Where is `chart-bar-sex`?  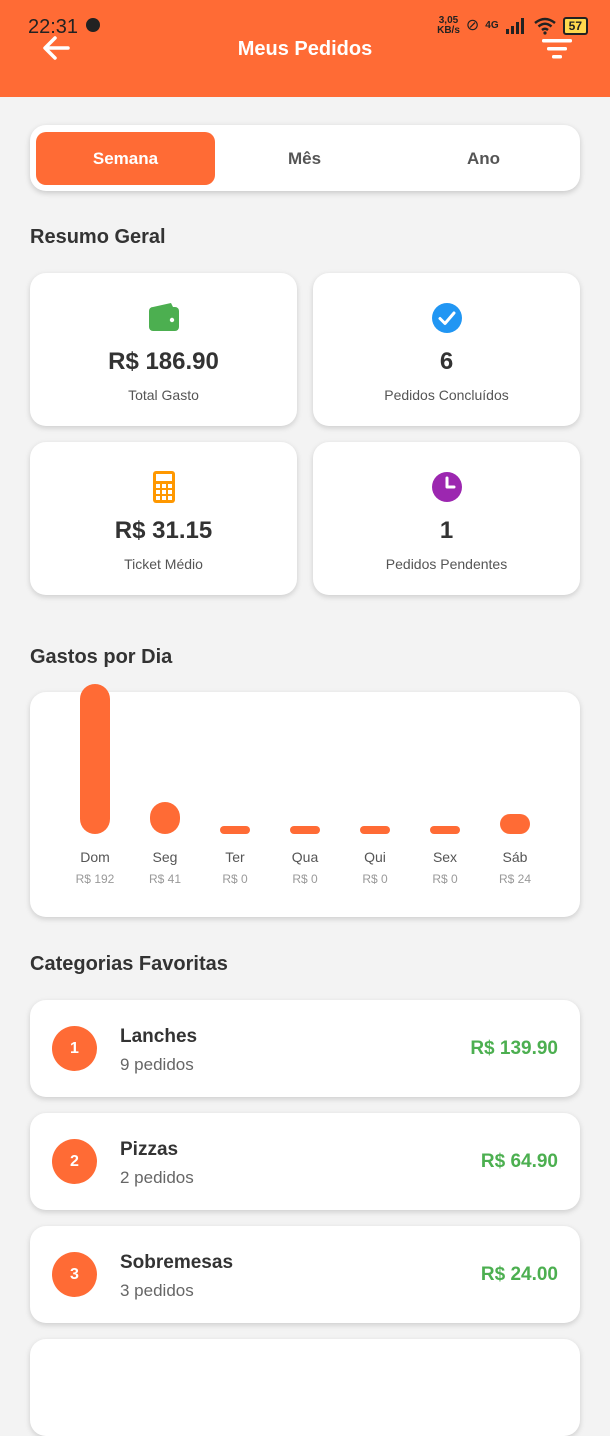
chart-bar-sex is located at coordinates (445, 830).